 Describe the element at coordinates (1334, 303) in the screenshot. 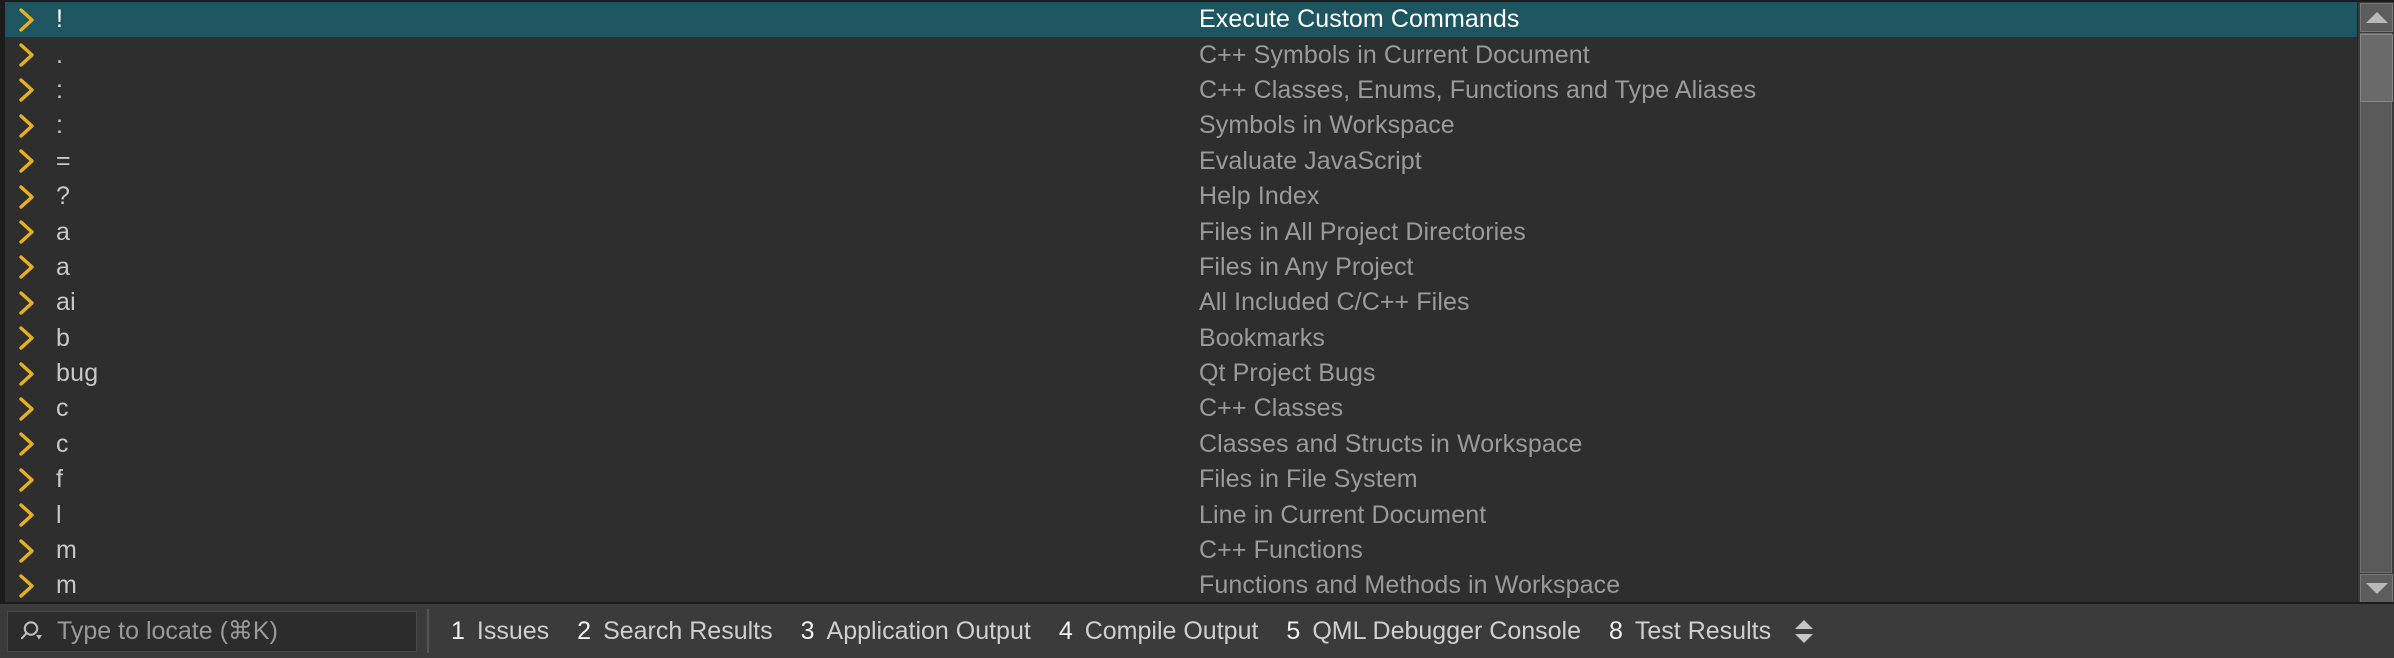

I see `filter-description: All Included C/C++ Files` at that location.